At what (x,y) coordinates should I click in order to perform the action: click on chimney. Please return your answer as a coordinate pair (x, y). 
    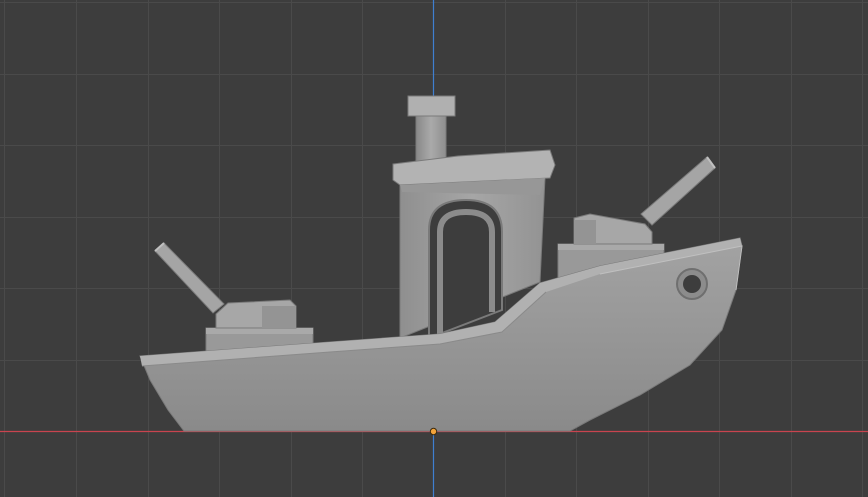
    Looking at the image, I should click on (431, 130).